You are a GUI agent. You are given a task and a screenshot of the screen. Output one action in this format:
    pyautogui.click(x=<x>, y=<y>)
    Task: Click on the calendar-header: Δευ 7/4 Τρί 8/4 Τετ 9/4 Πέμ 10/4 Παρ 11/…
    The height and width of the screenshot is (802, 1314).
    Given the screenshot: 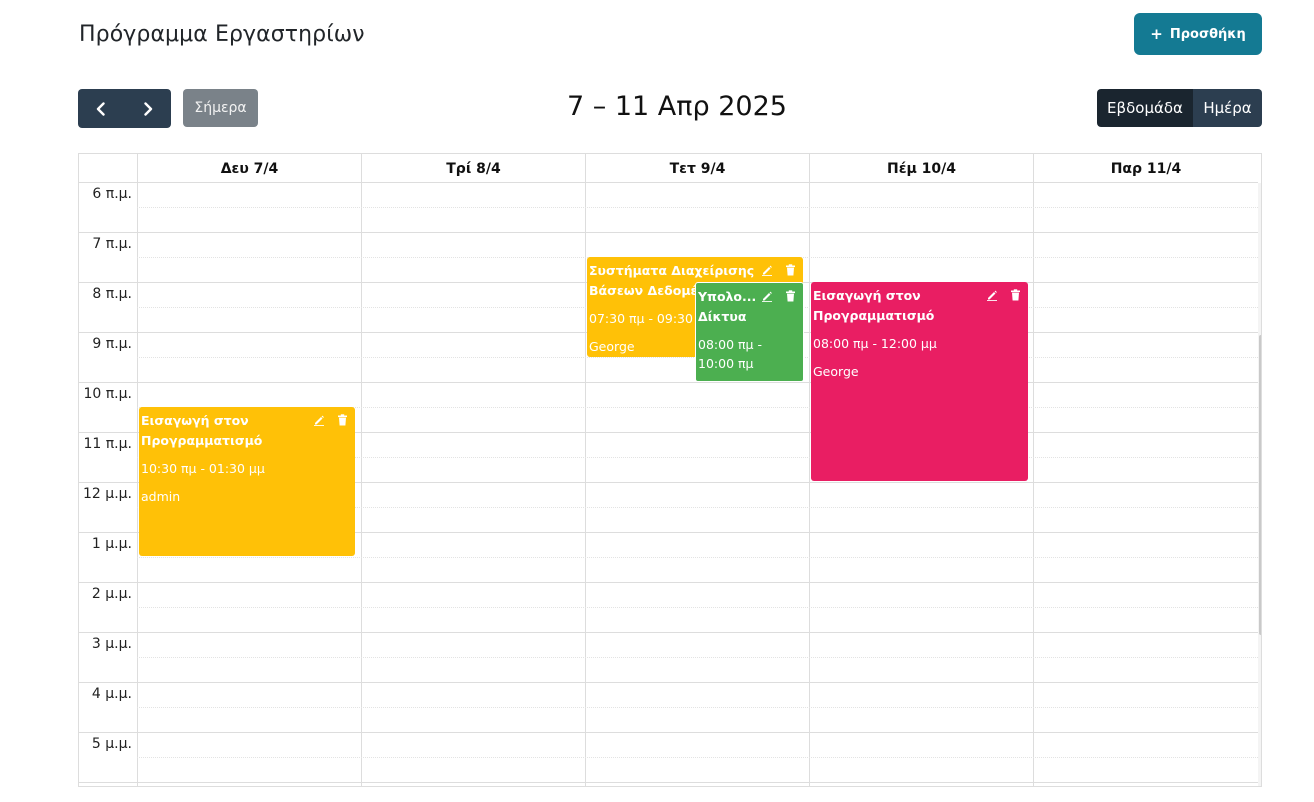 What is the action you would take?
    pyautogui.click(x=668, y=168)
    